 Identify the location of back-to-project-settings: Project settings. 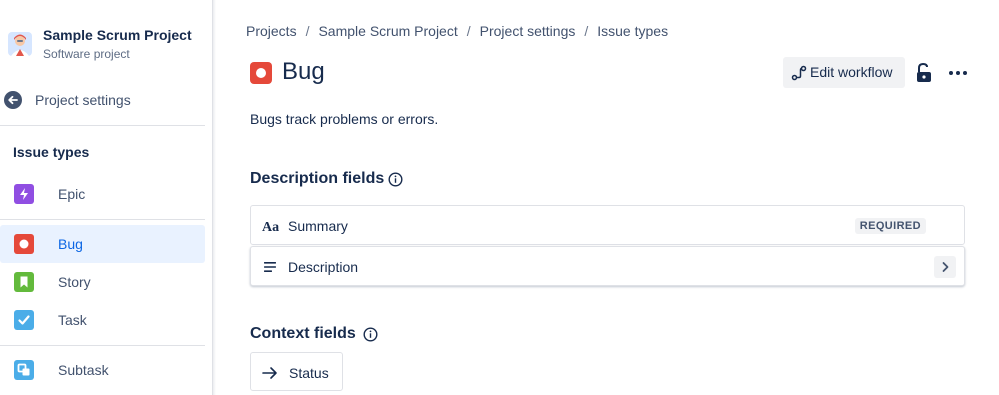
(104, 100).